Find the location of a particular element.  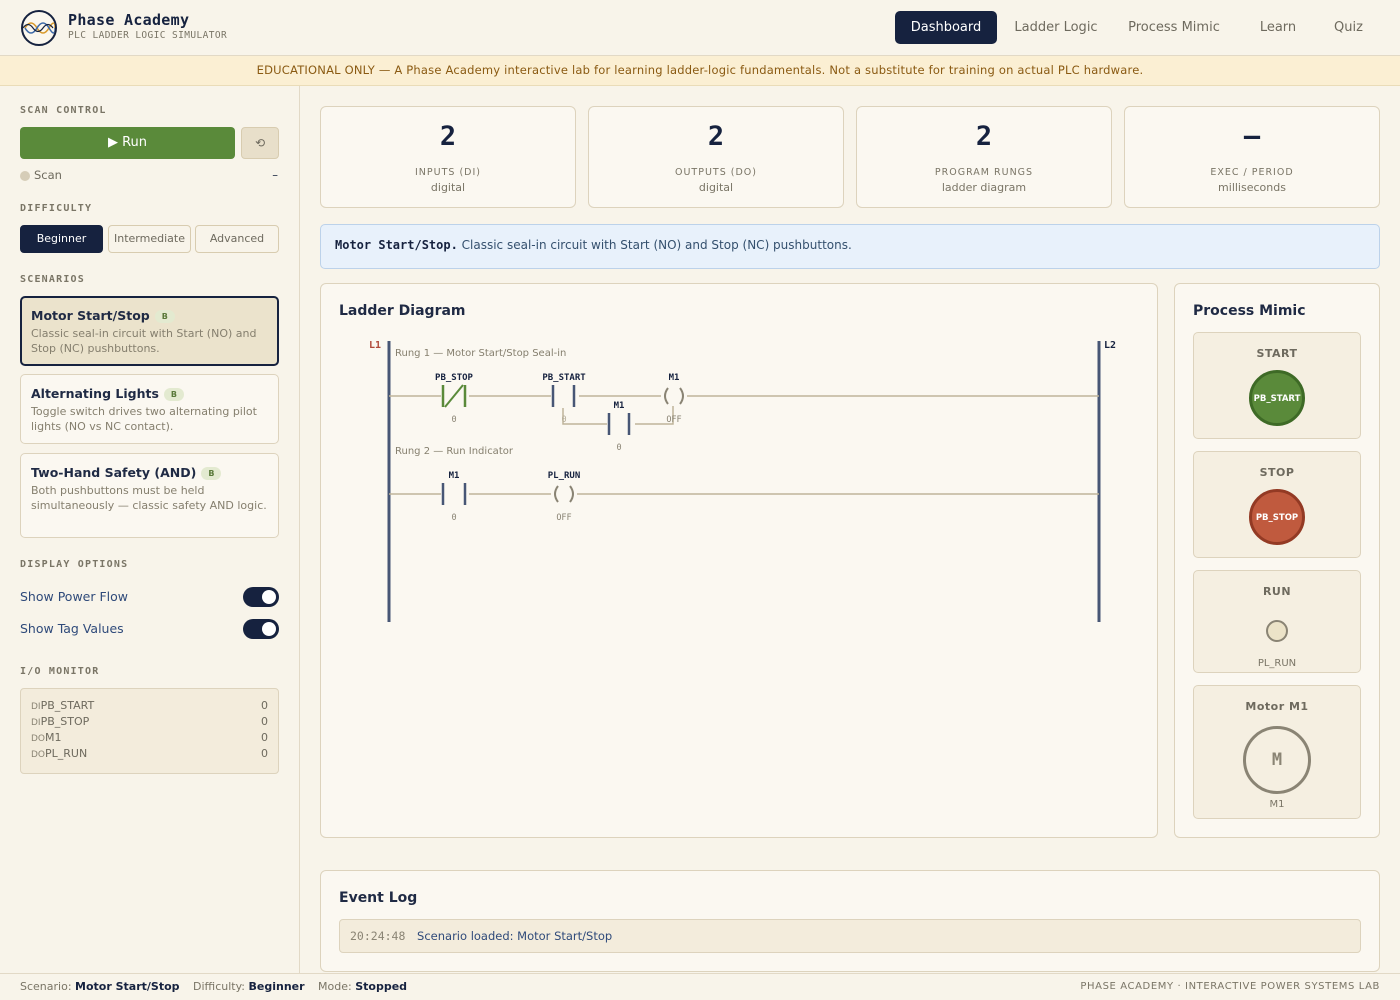

app-title: Phase Academy is located at coordinates (129, 20).